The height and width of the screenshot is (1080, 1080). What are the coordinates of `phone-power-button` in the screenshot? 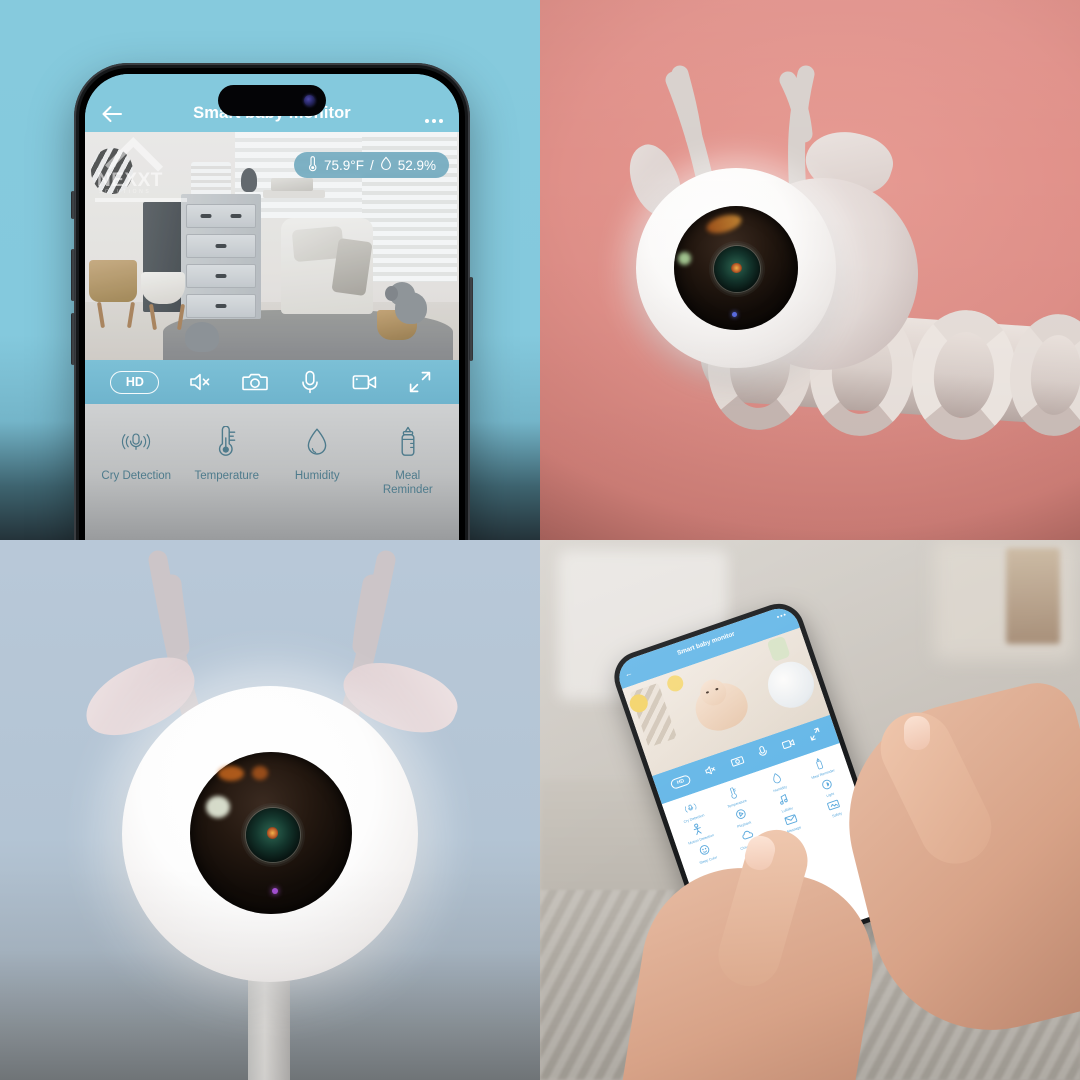 It's located at (471, 319).